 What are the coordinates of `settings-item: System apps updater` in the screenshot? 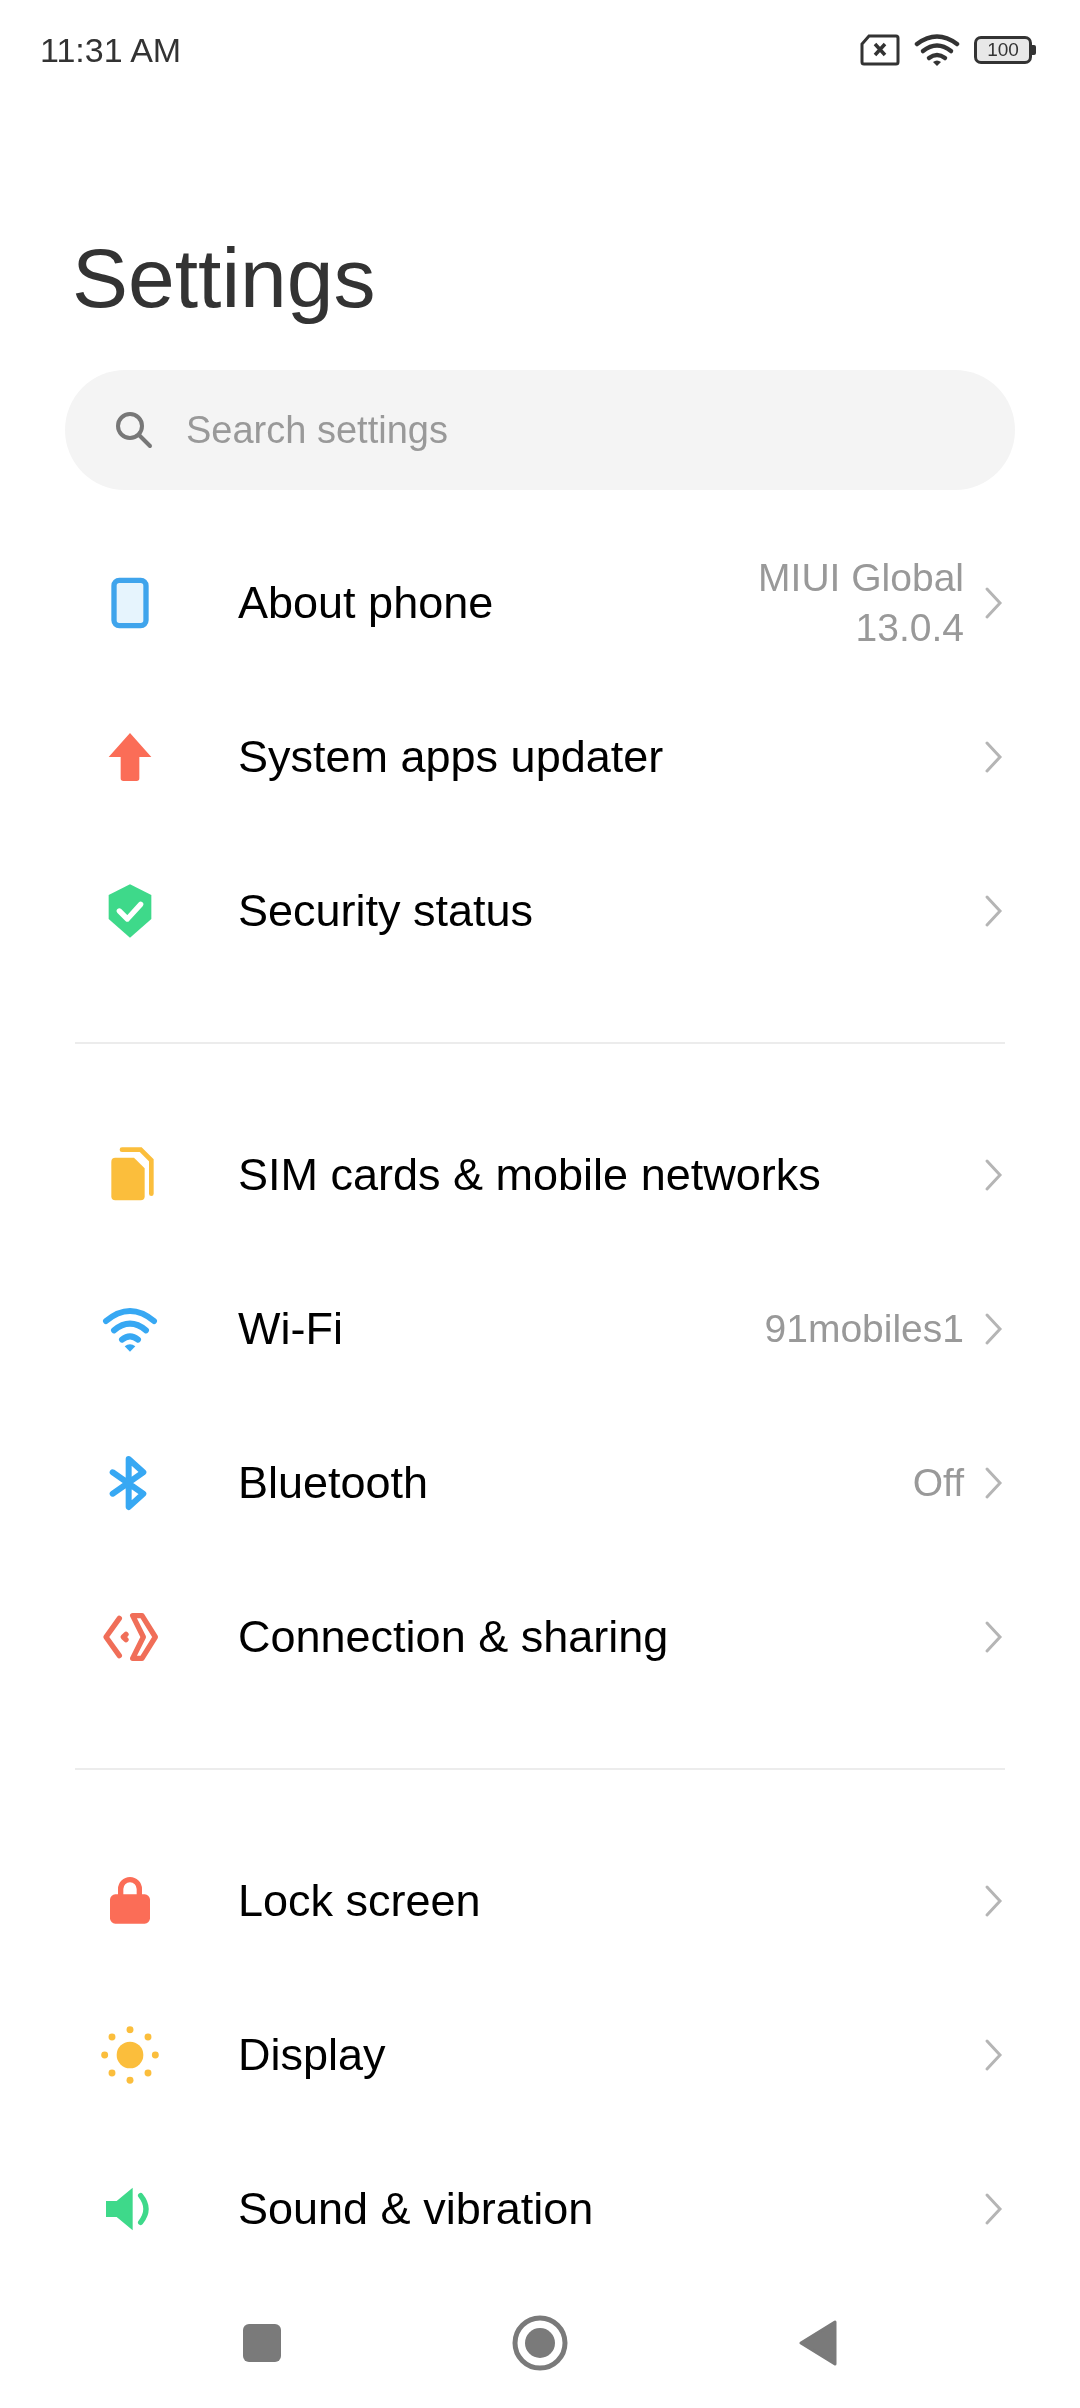 It's located at (540, 757).